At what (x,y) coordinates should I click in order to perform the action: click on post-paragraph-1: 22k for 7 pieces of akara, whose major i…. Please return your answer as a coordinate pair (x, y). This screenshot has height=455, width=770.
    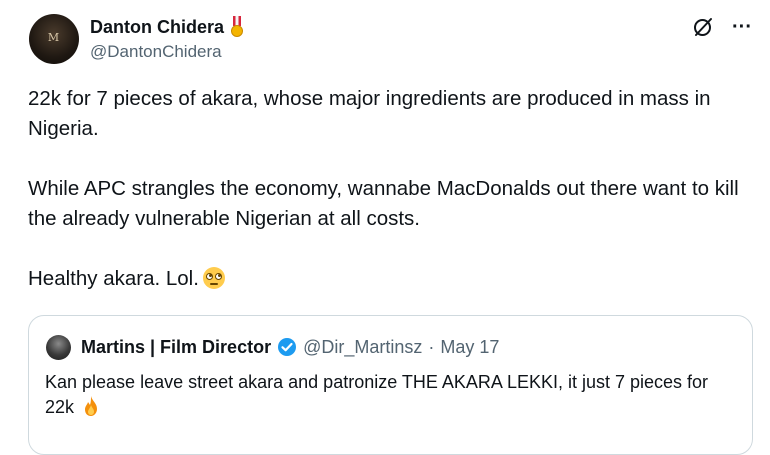
    Looking at the image, I should click on (369, 113).